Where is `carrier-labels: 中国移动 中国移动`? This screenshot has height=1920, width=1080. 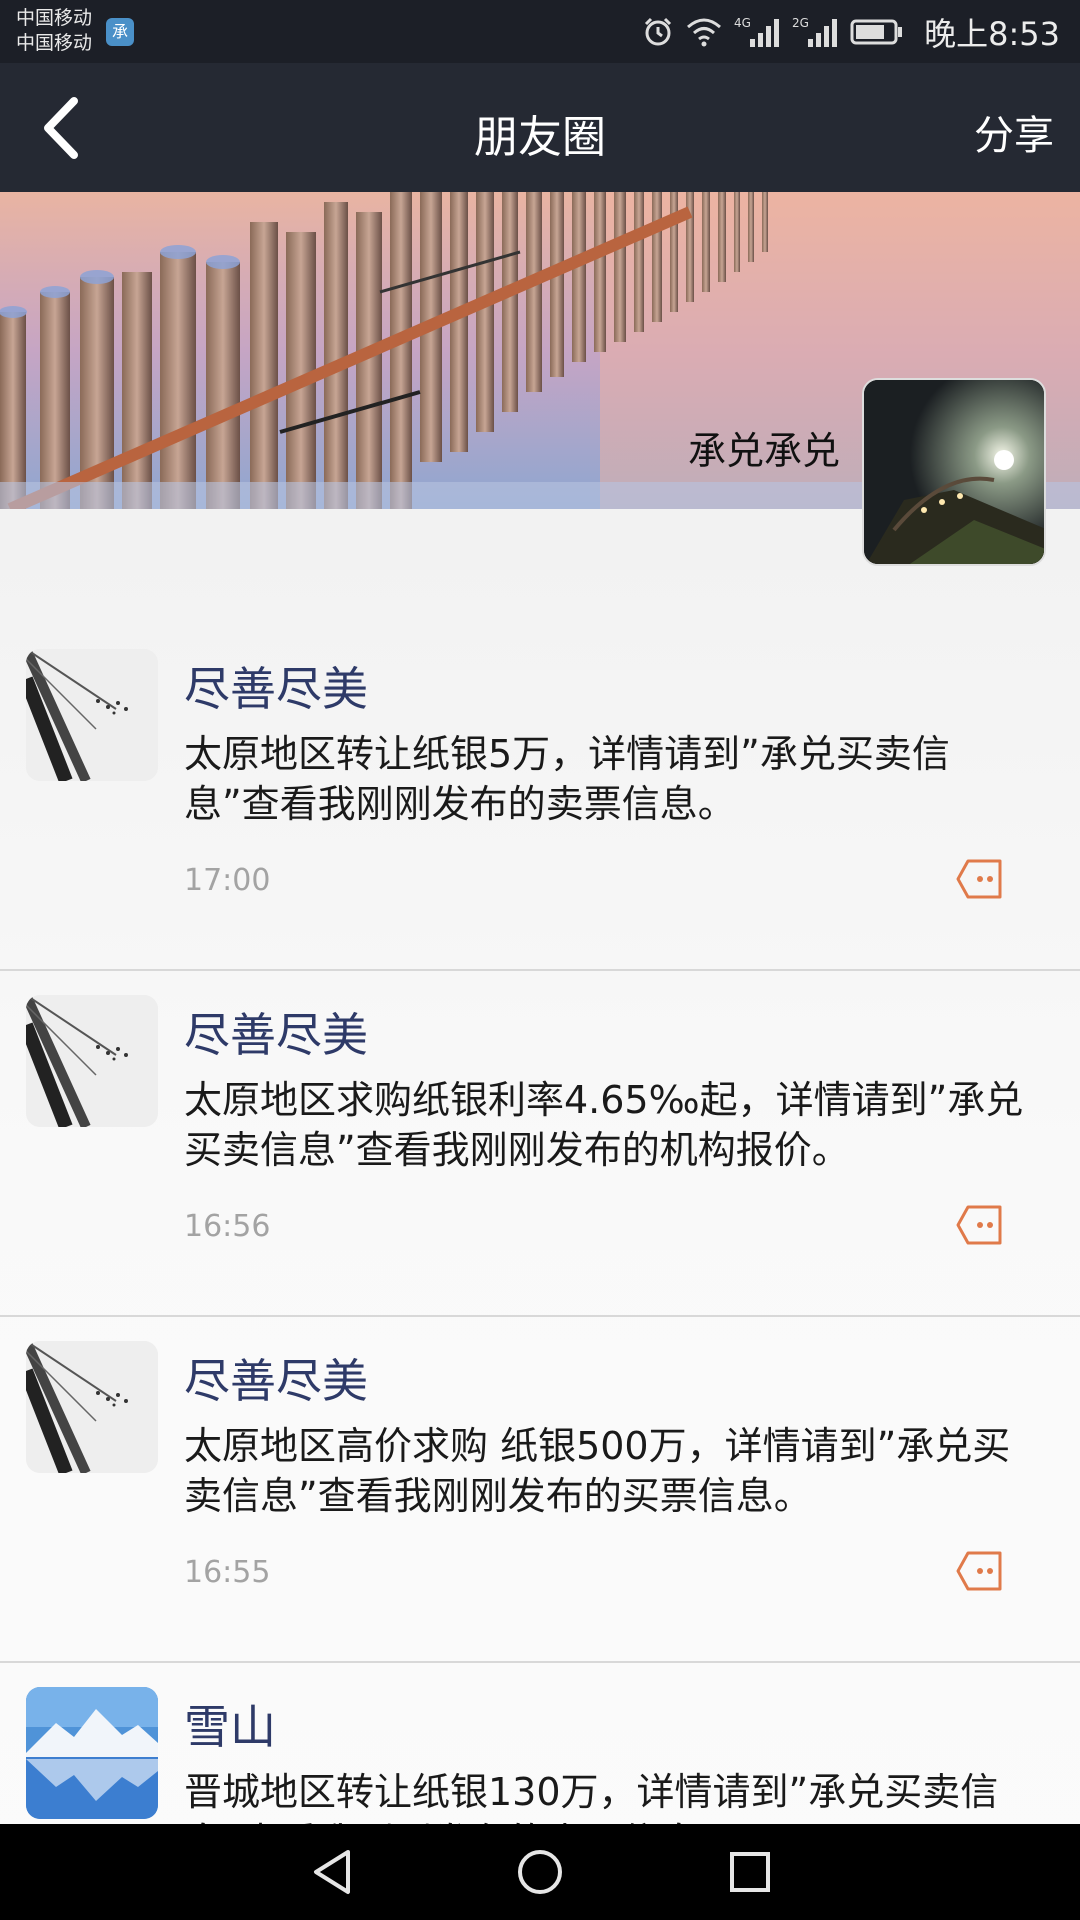
carrier-labels: 中国移动 中国移动 is located at coordinates (54, 31).